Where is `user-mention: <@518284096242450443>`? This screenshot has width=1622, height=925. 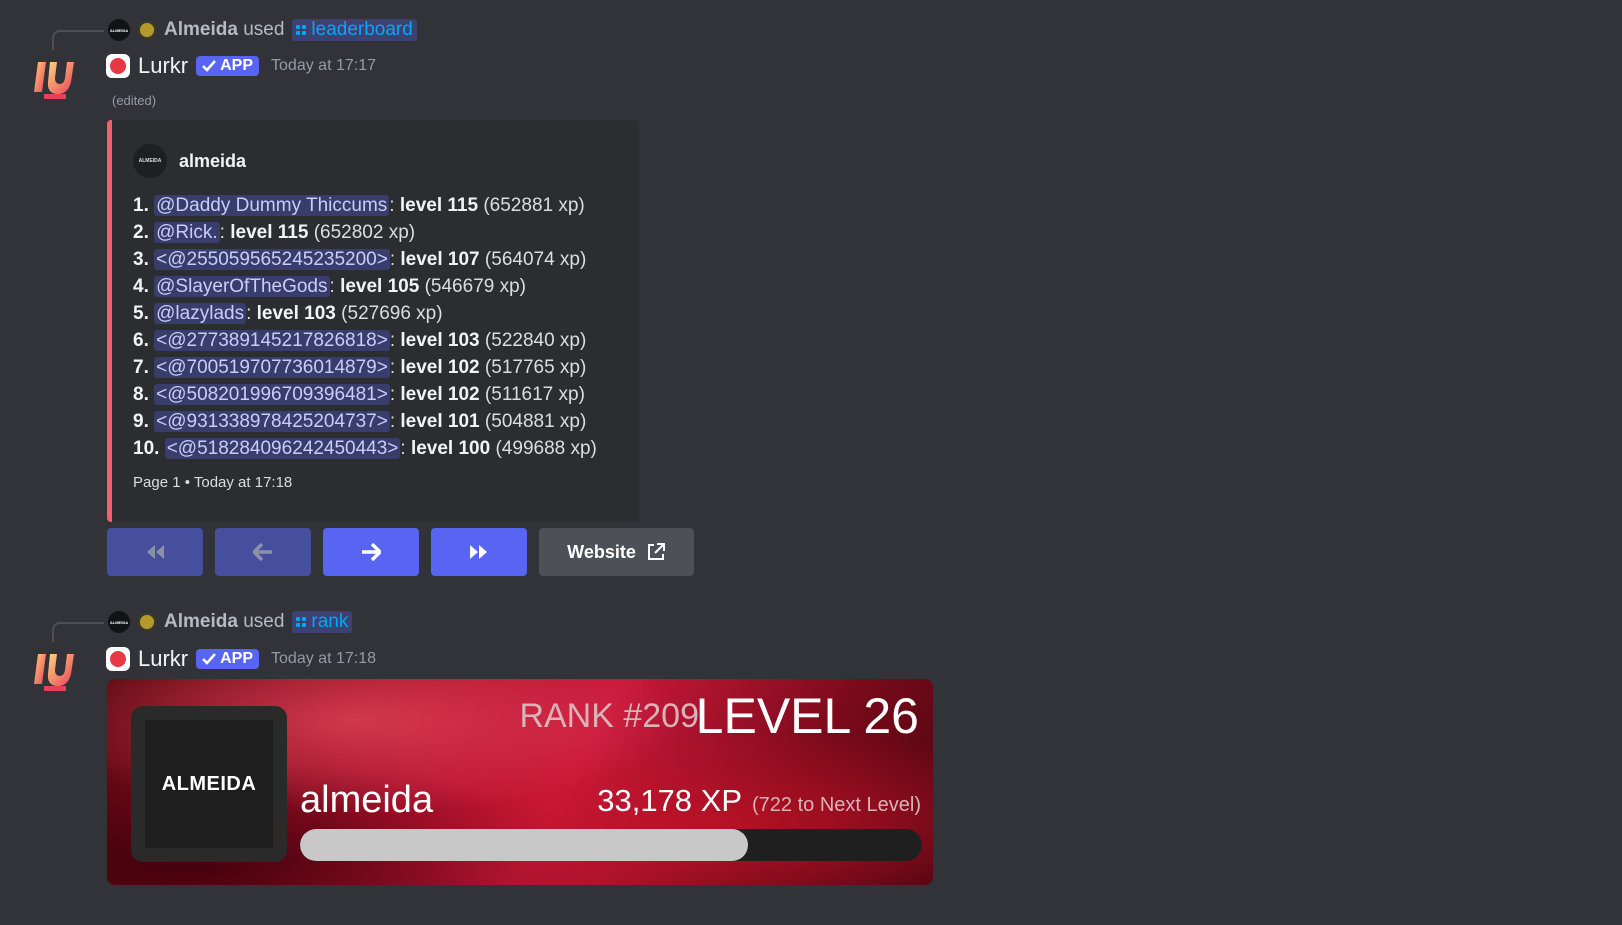
user-mention: <@518284096242450443> is located at coordinates (282, 448).